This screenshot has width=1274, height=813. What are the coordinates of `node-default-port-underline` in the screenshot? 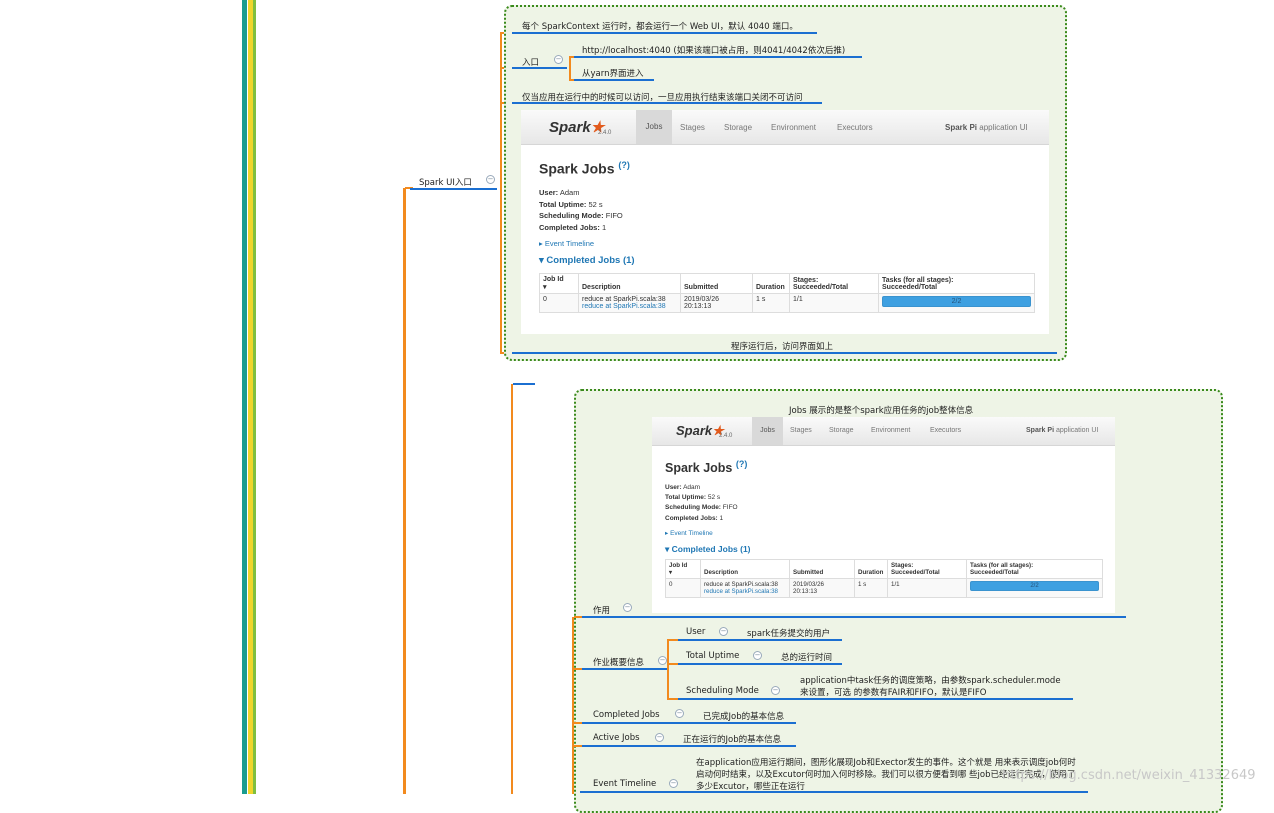 It's located at (664, 33).